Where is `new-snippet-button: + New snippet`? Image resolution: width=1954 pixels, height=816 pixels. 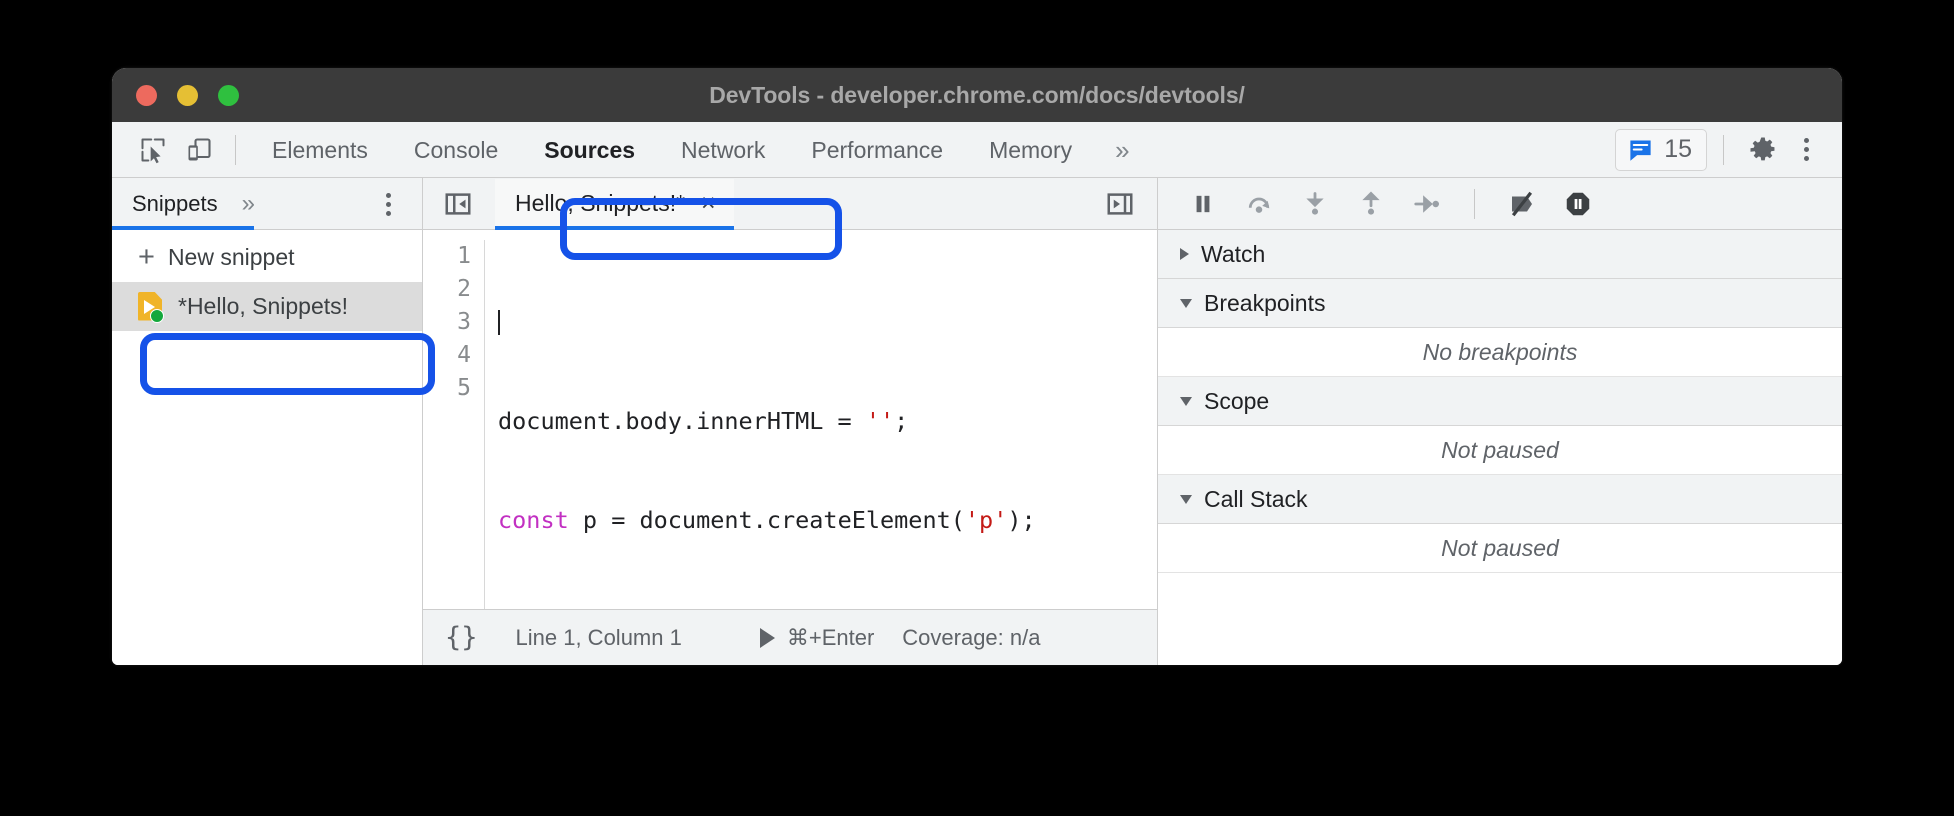 new-snippet-button: + New snippet is located at coordinates (267, 257).